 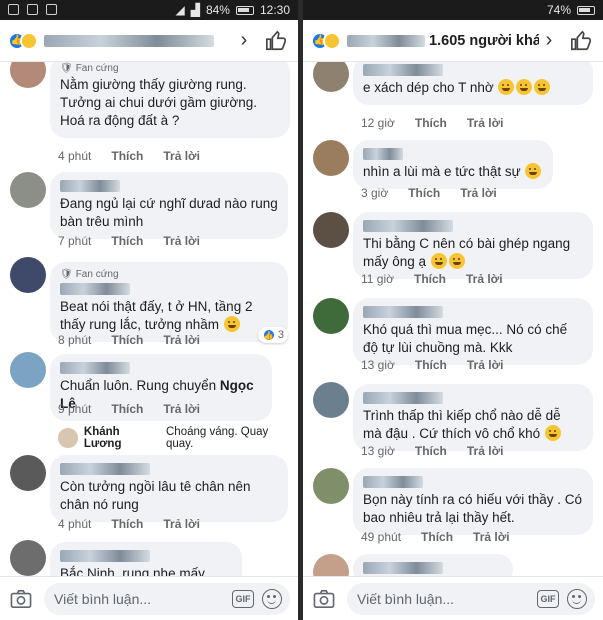 What do you see at coordinates (29, 40) in the screenshot?
I see `haha-reaction-icon` at bounding box center [29, 40].